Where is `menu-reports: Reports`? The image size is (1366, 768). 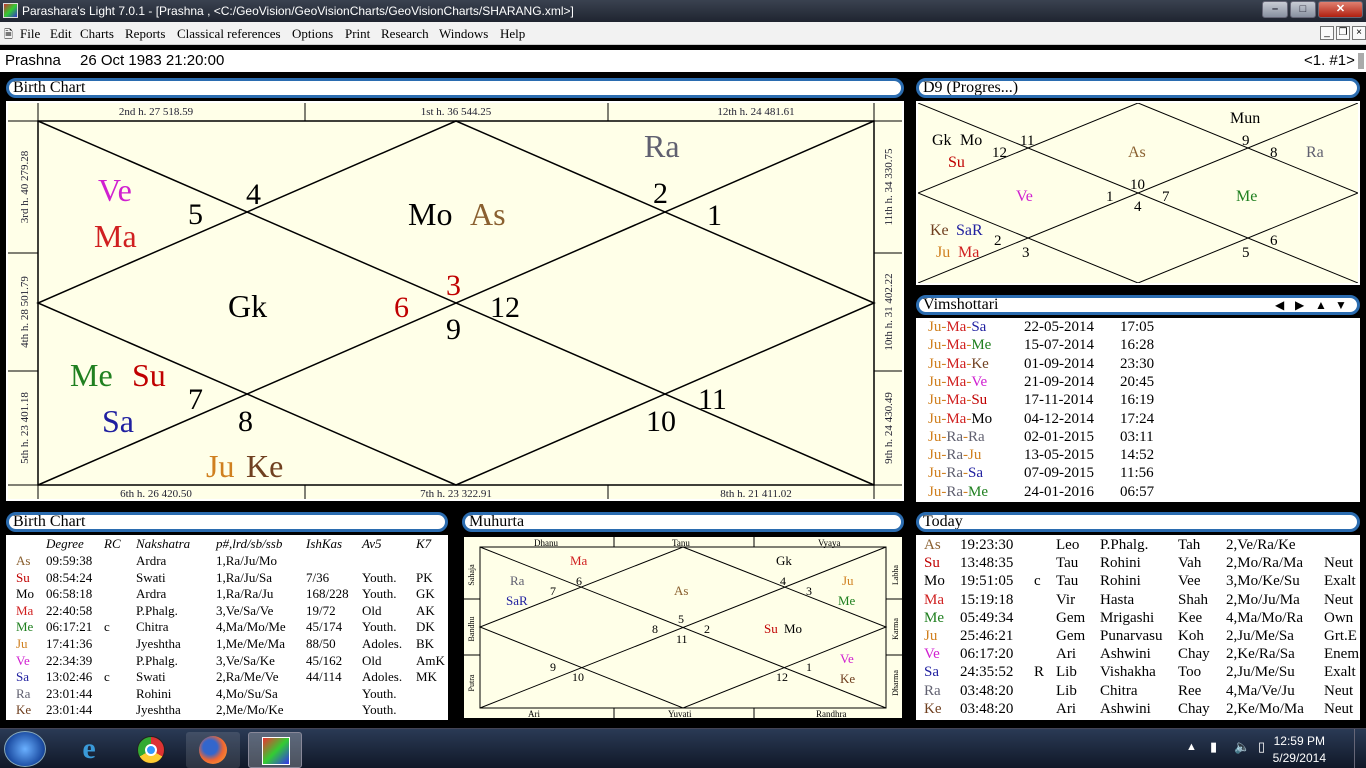 menu-reports: Reports is located at coordinates (145, 34).